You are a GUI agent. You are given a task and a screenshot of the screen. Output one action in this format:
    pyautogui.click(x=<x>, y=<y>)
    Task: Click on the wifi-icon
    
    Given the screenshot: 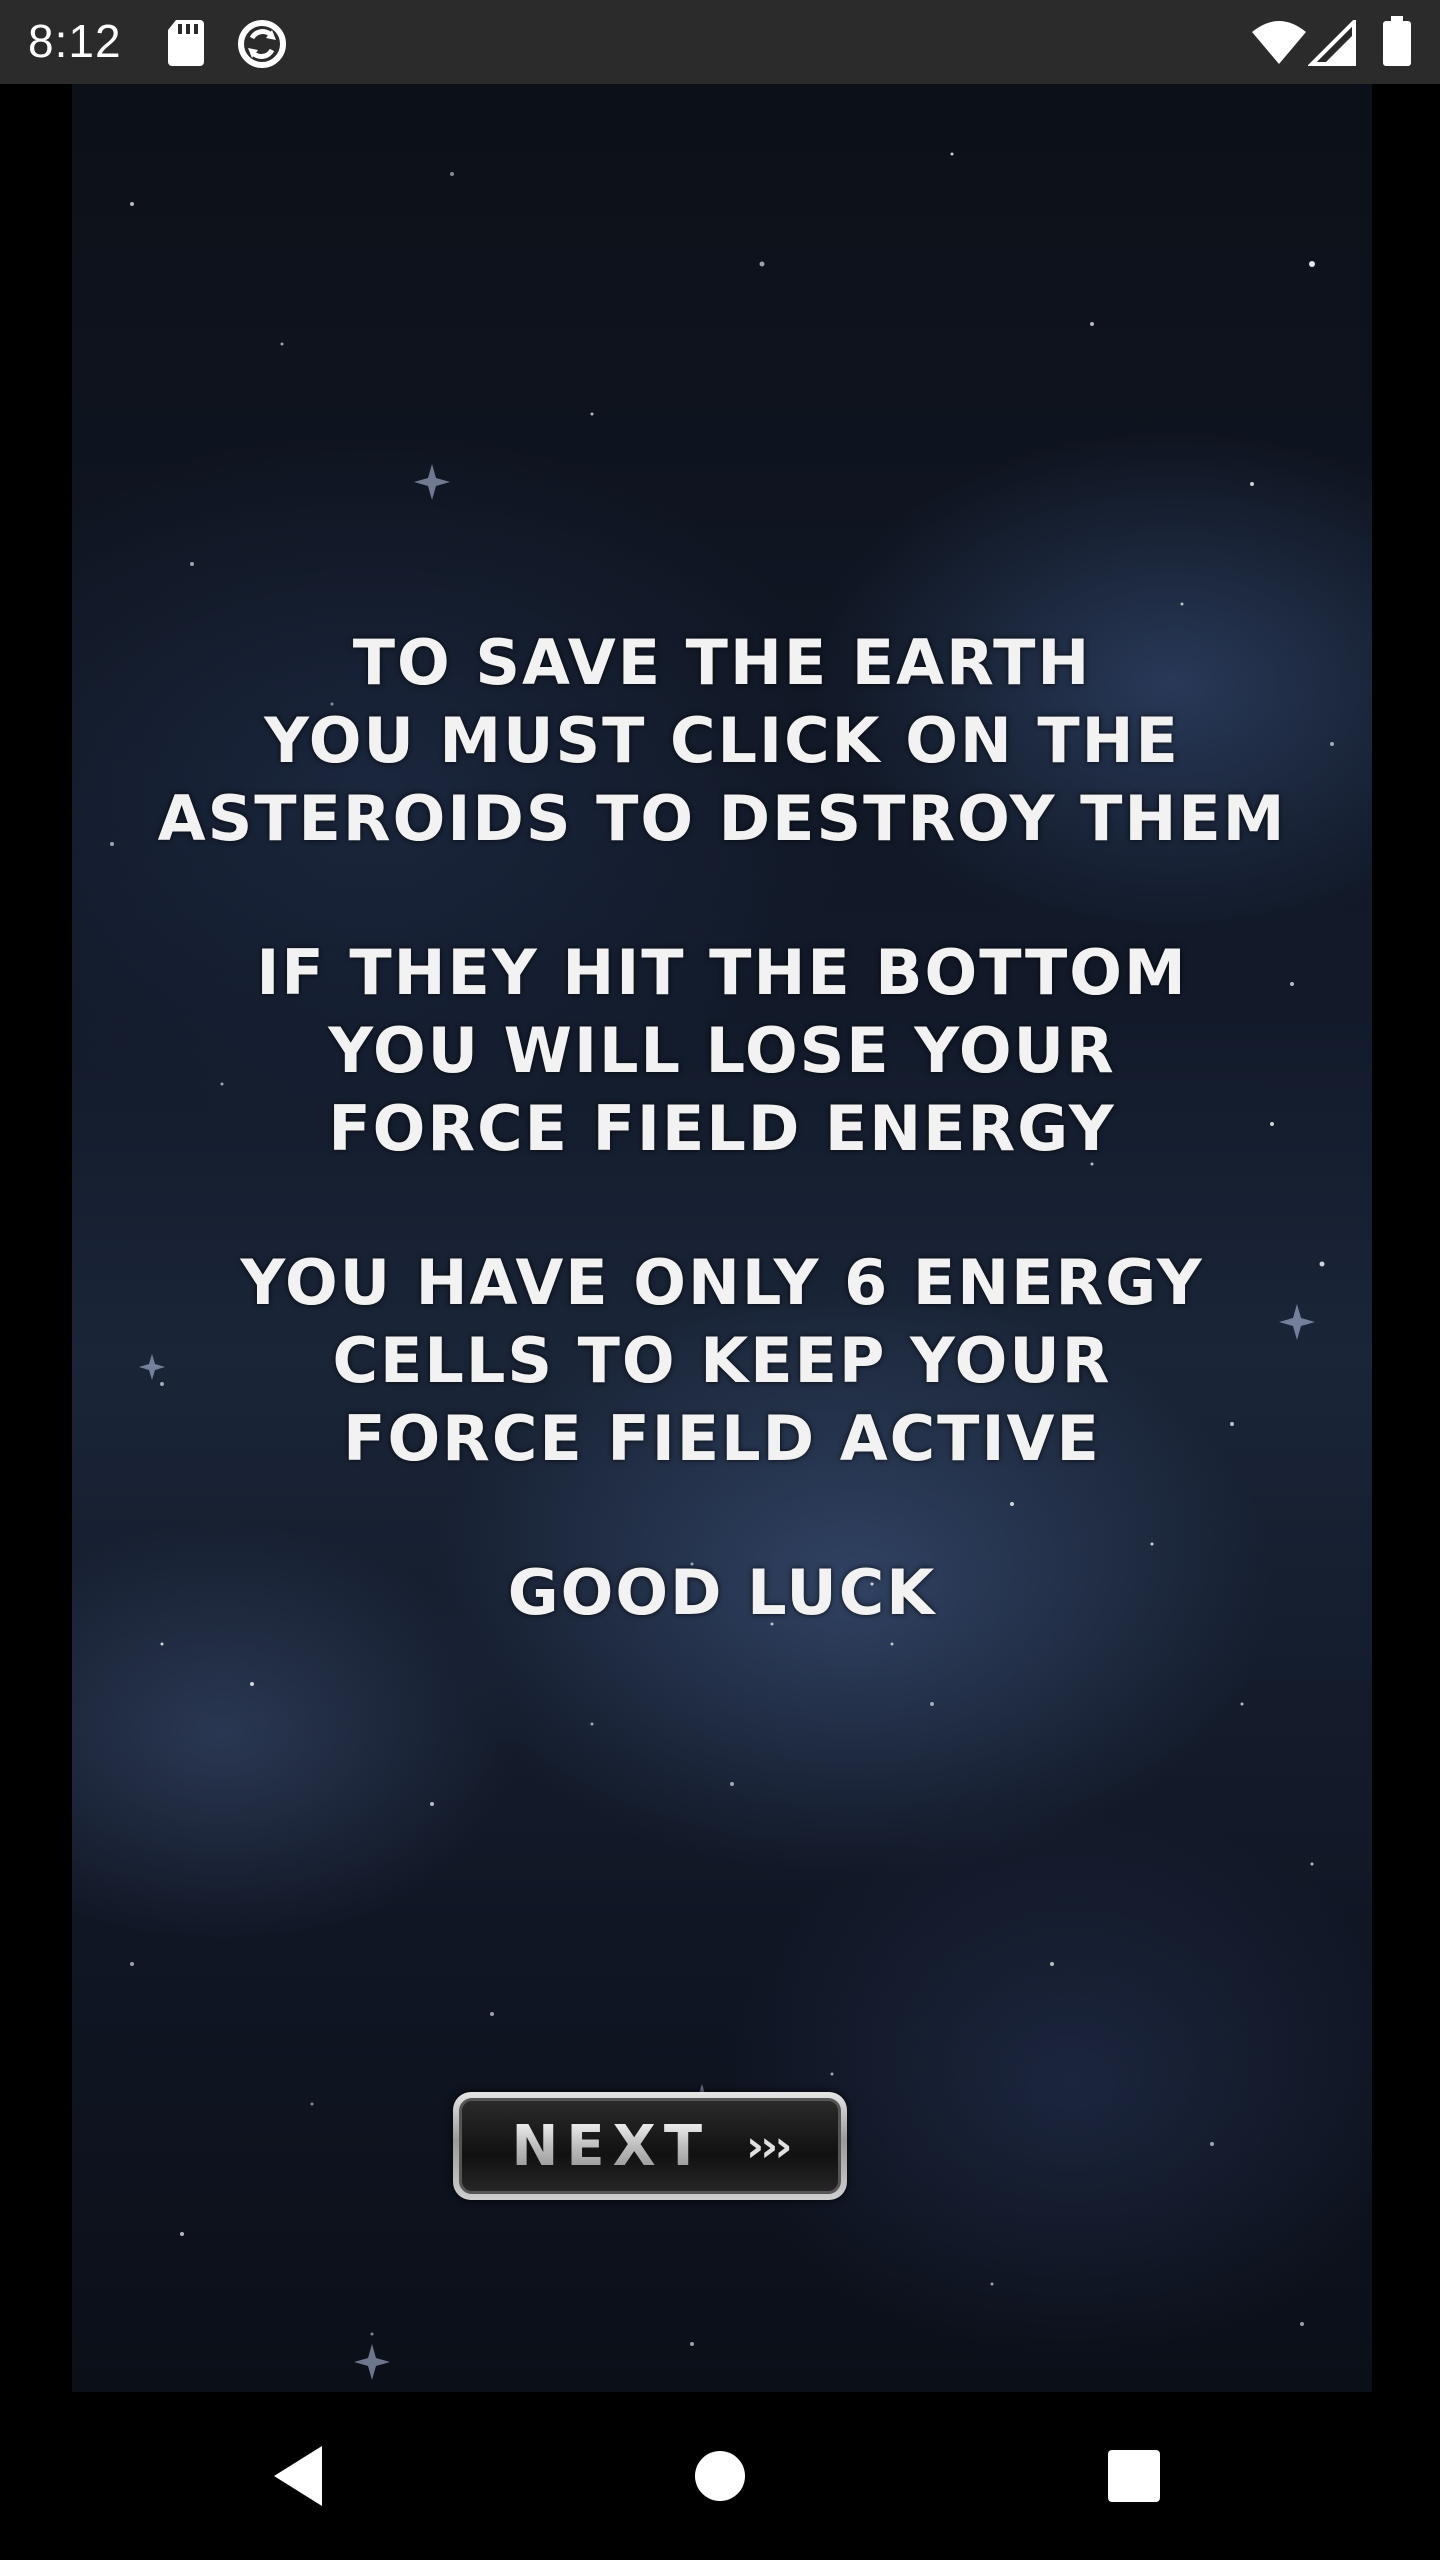 What is the action you would take?
    pyautogui.click(x=1279, y=44)
    